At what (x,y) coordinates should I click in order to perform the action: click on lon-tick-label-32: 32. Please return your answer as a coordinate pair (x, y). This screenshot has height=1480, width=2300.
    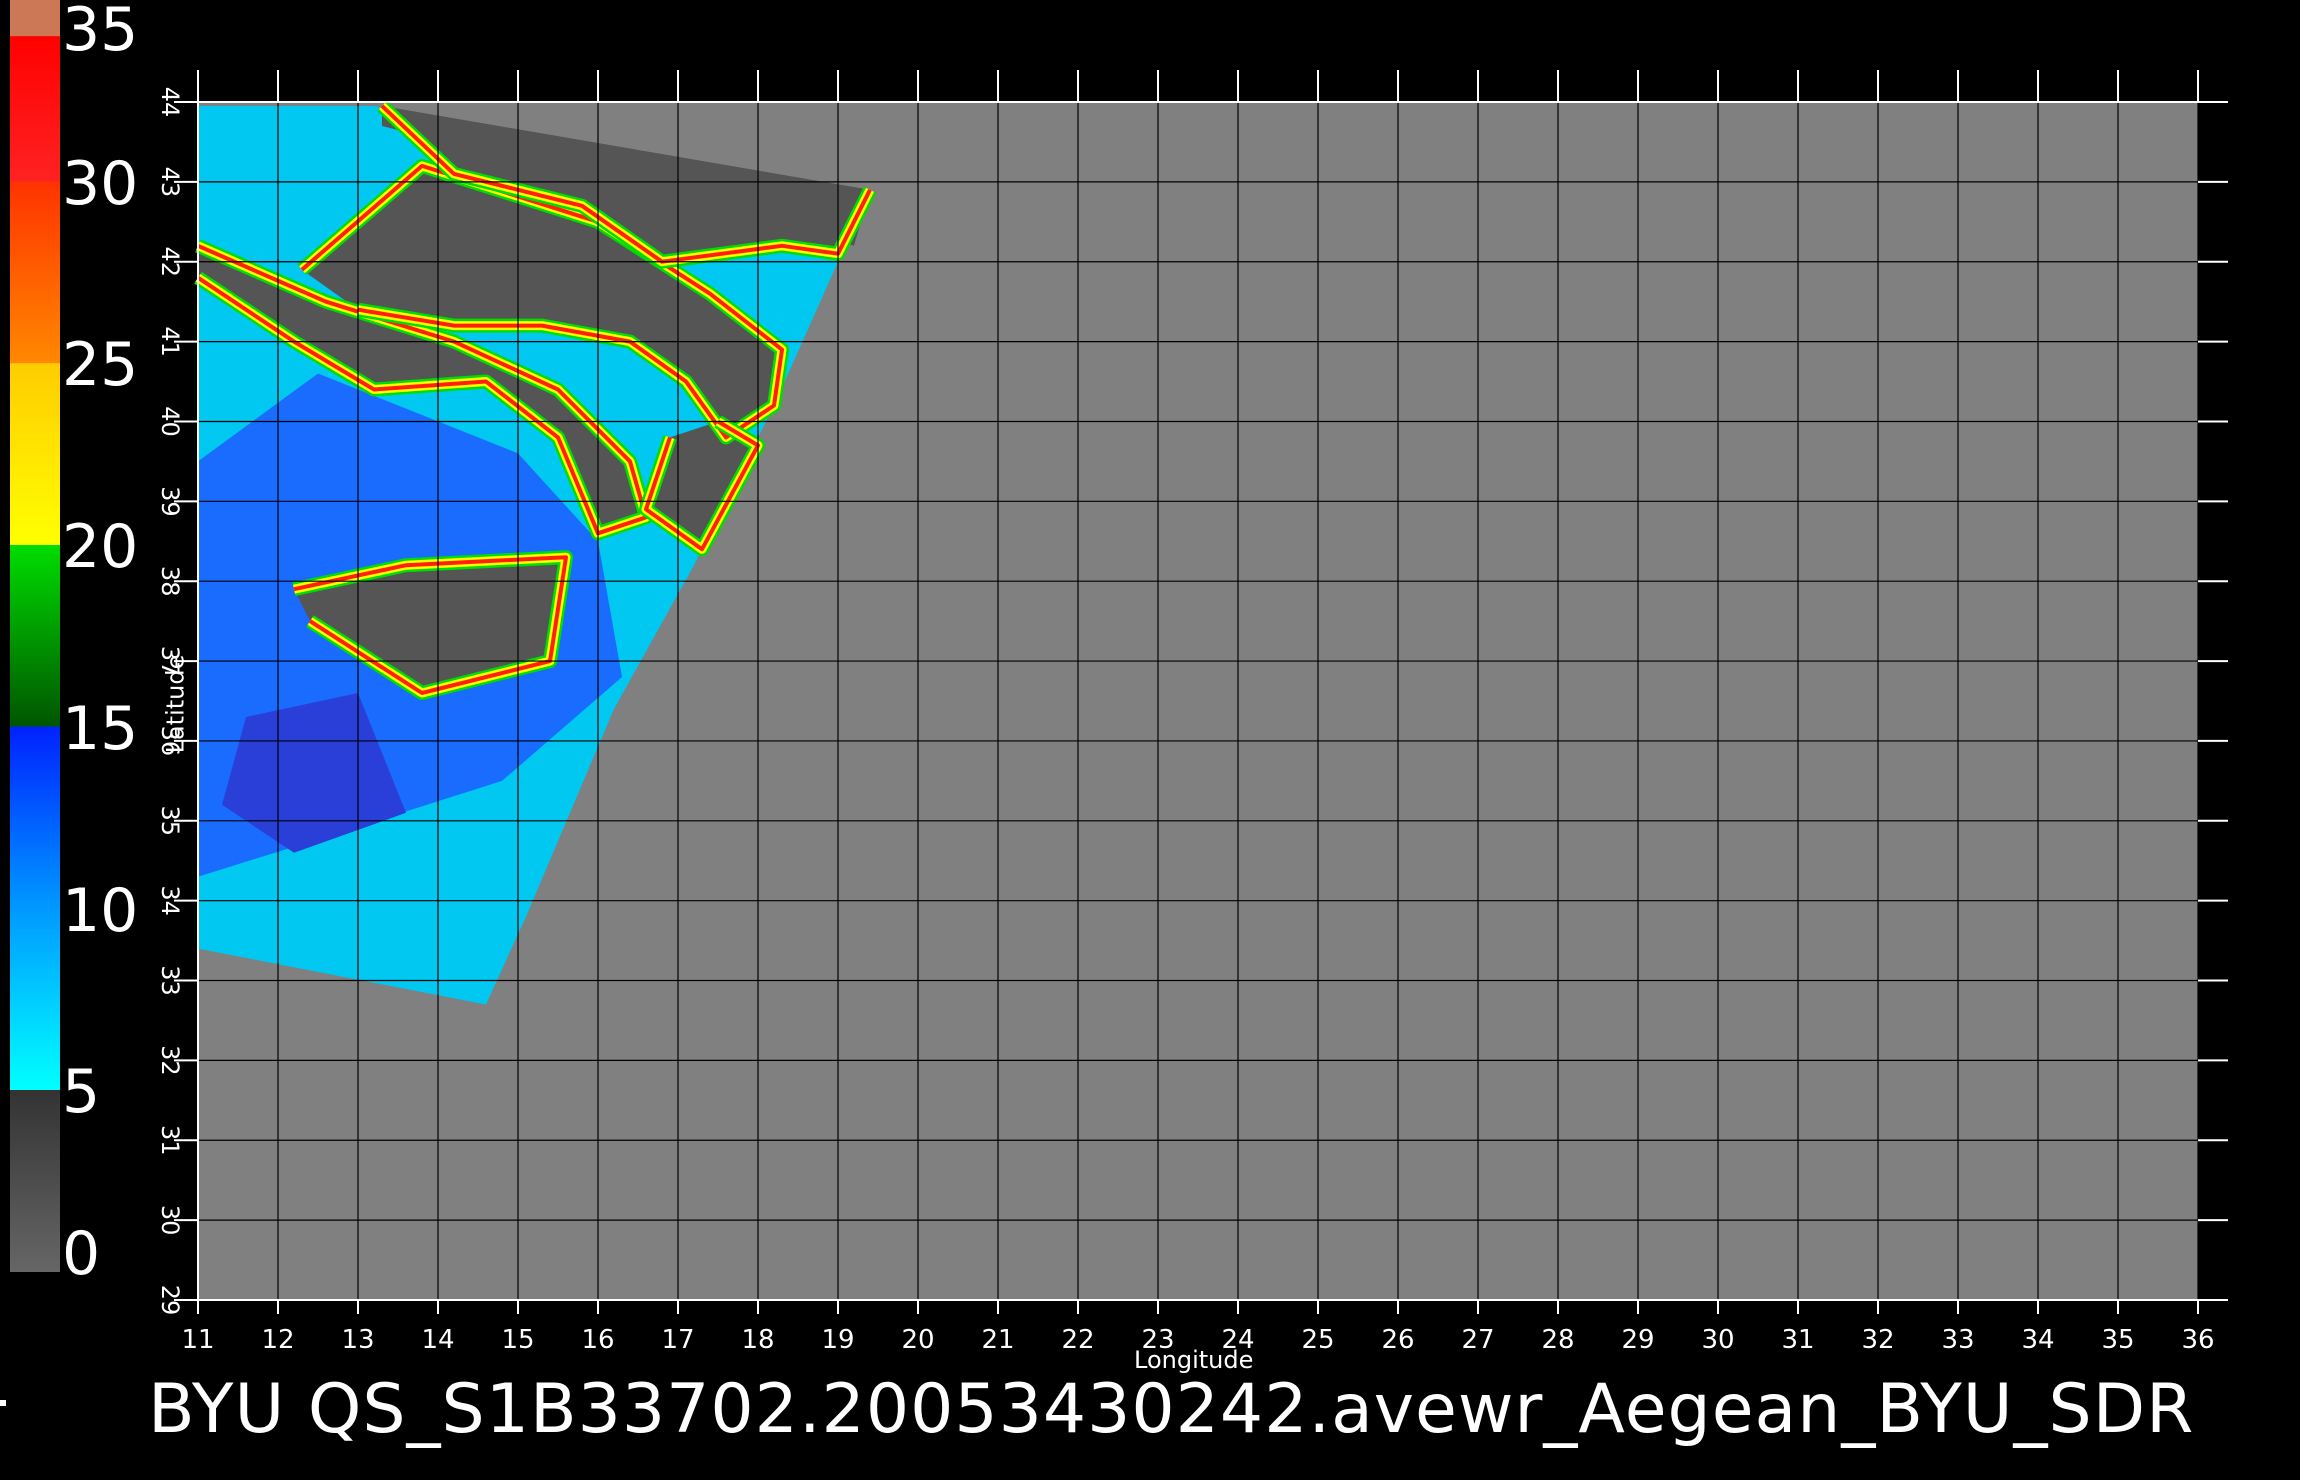
    Looking at the image, I should click on (1877, 1340).